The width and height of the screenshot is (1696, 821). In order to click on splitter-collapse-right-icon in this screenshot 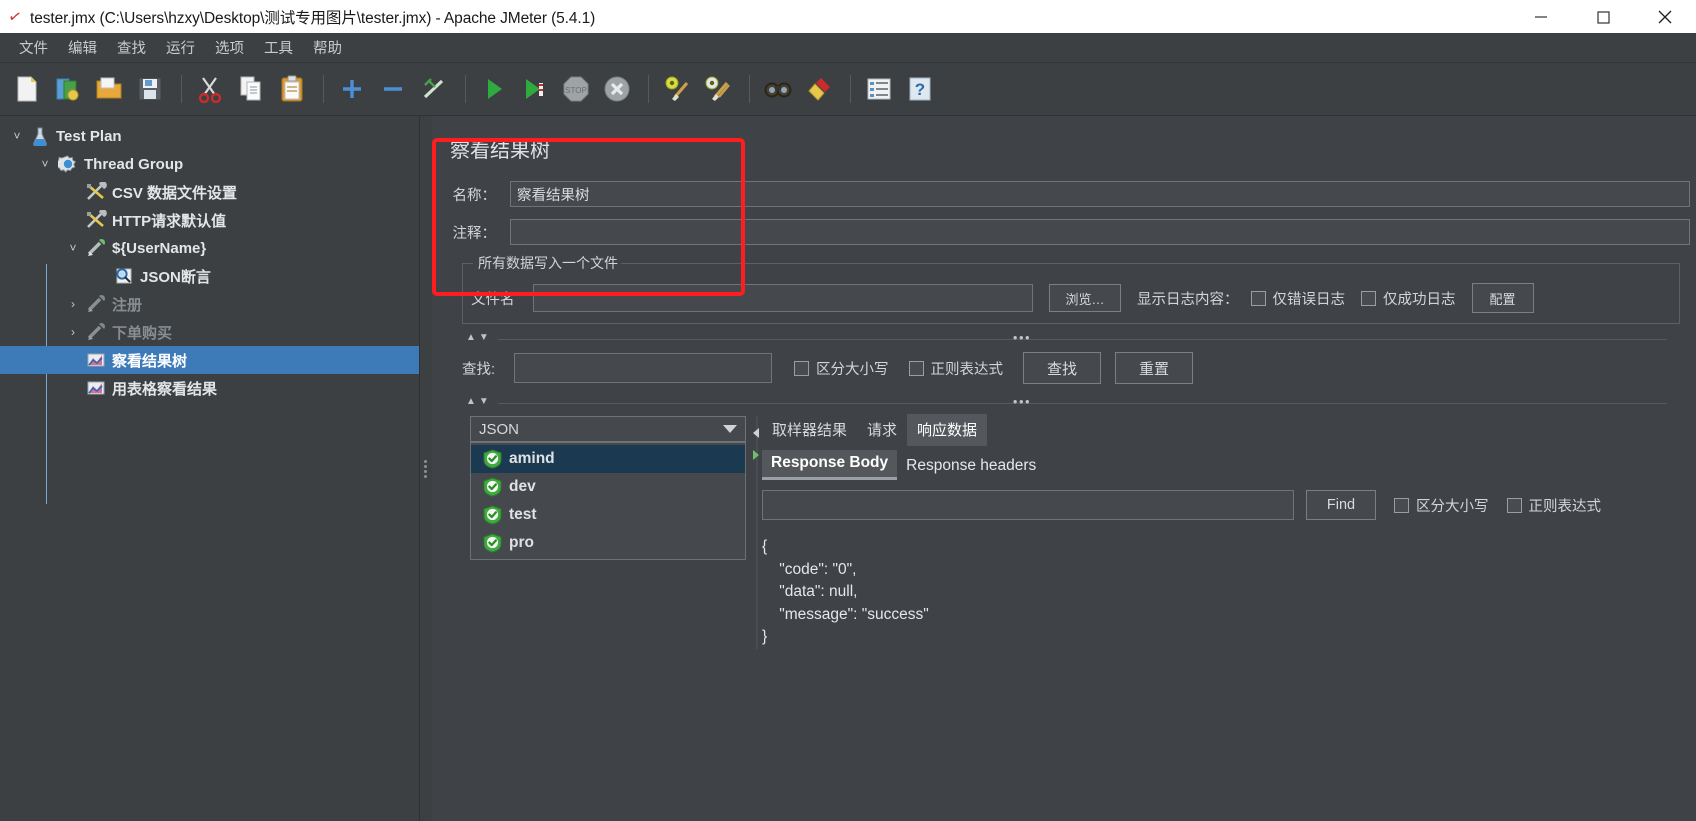, I will do `click(756, 455)`.